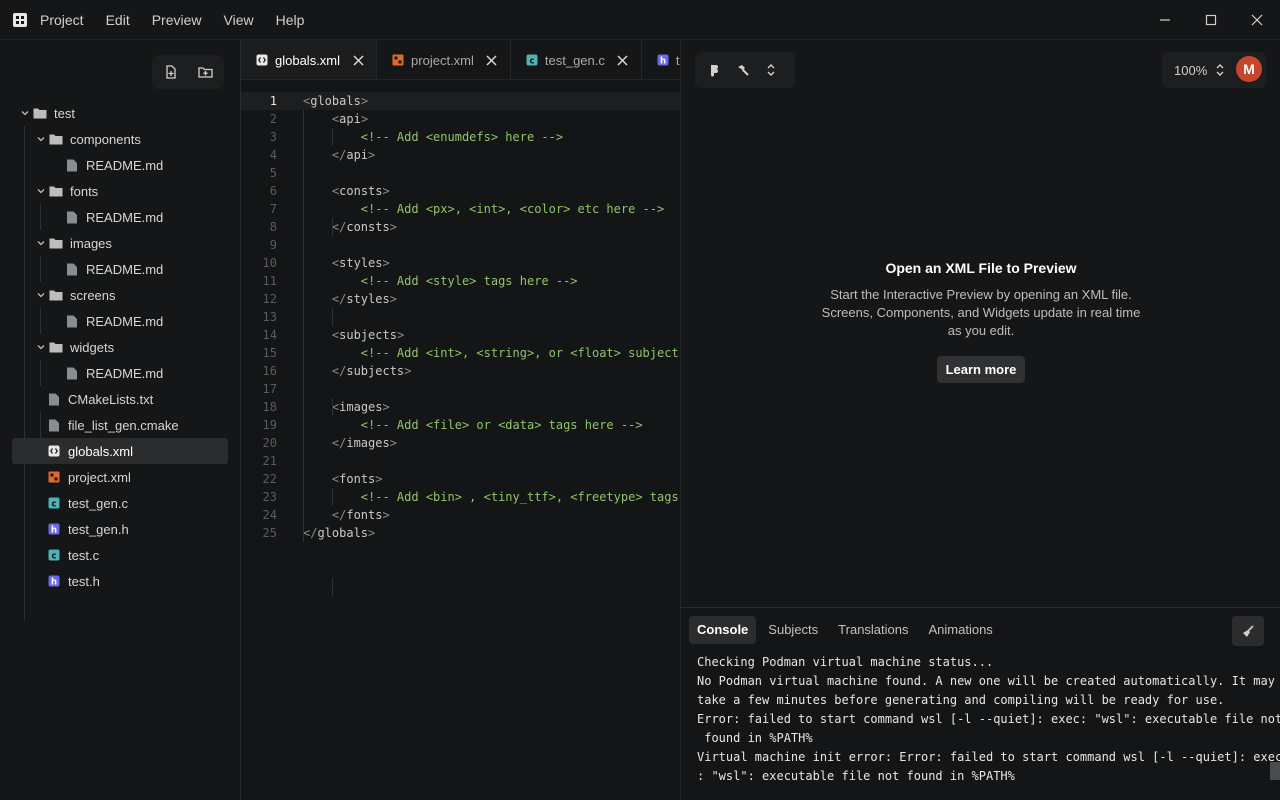 The image size is (1280, 800). I want to click on menu-project: Project, so click(67, 20).